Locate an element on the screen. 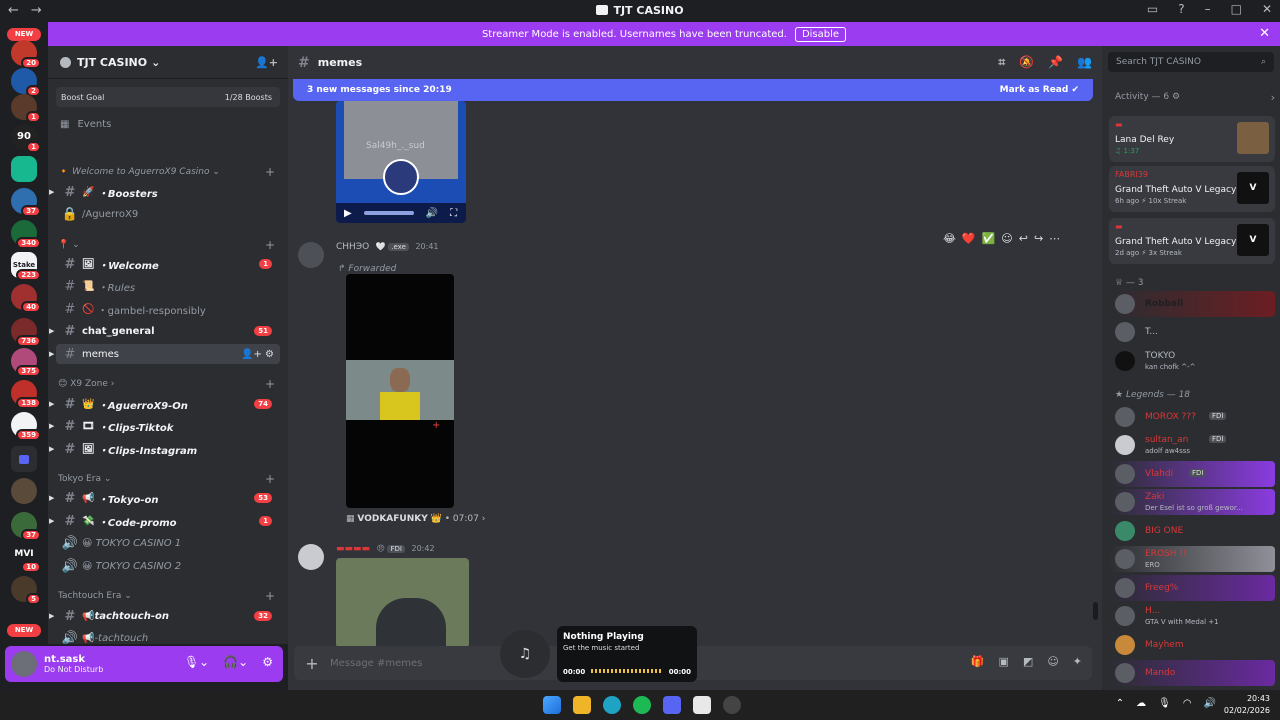 The height and width of the screenshot is (720, 1280). server-icon: 375 is located at coordinates (26, 362).